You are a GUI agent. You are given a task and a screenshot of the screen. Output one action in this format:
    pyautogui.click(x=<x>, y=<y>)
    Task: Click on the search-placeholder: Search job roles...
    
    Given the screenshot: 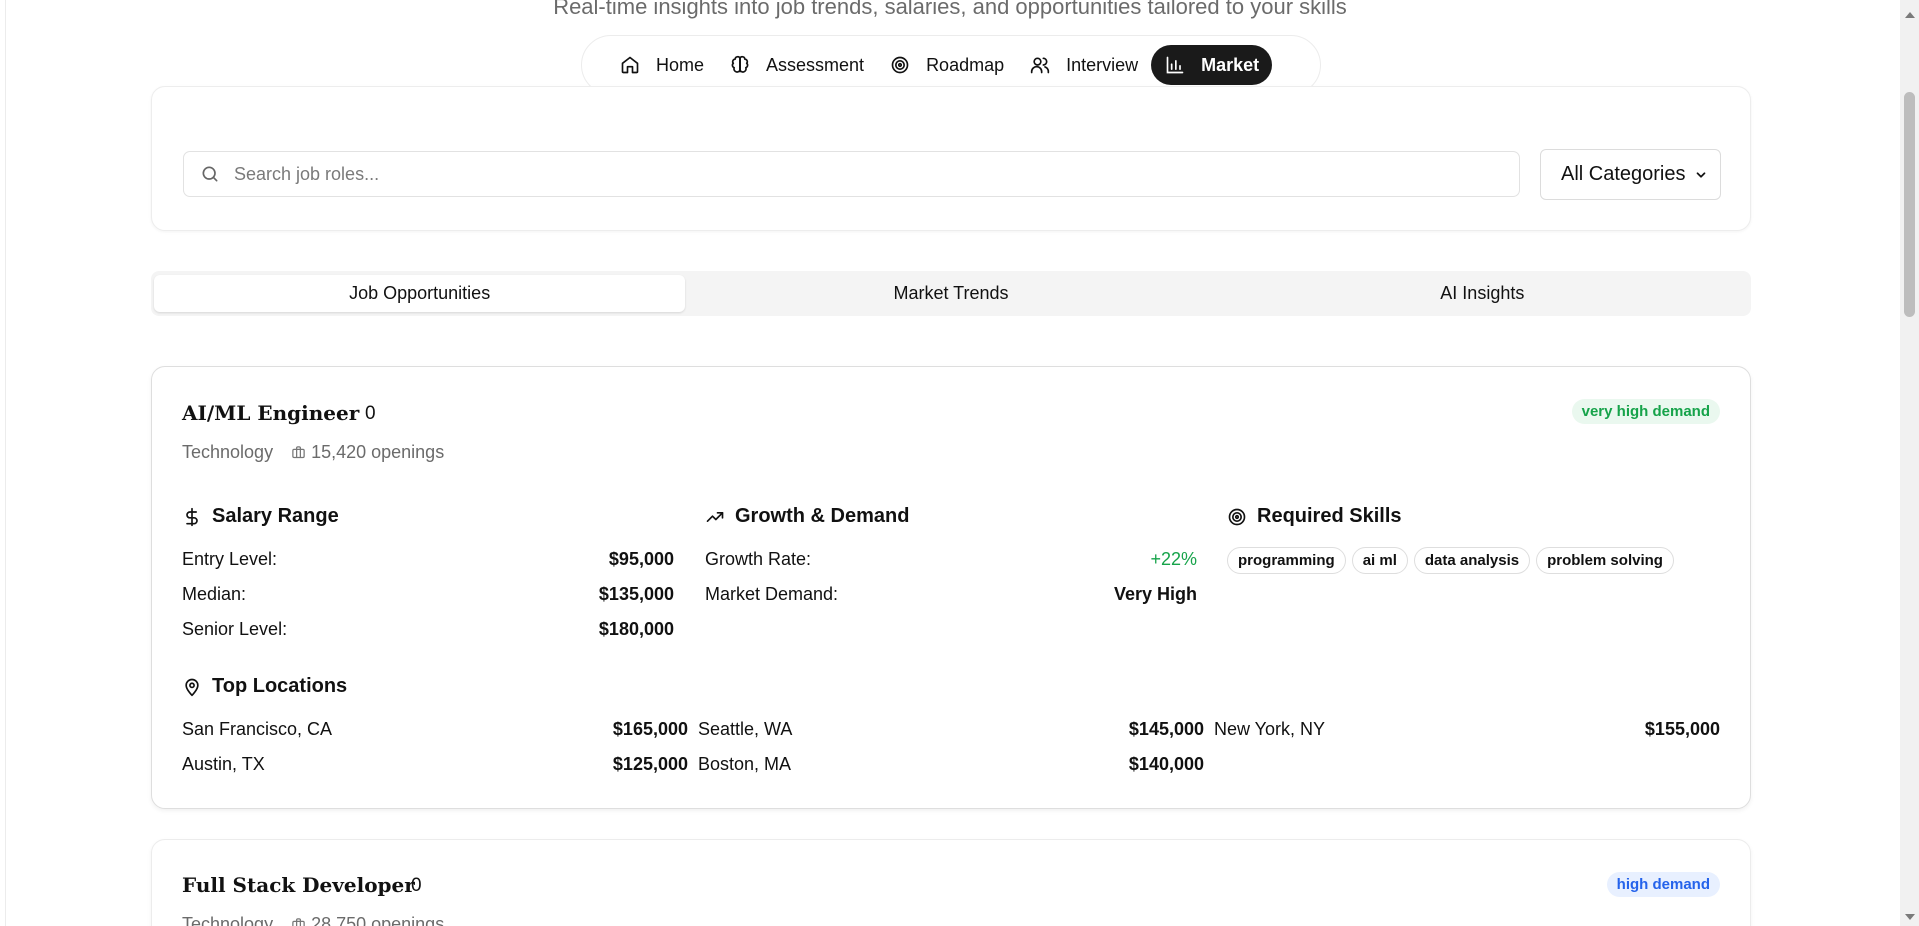 What is the action you would take?
    pyautogui.click(x=307, y=173)
    